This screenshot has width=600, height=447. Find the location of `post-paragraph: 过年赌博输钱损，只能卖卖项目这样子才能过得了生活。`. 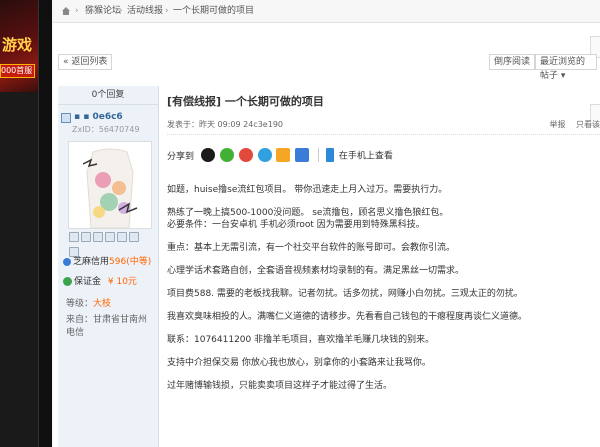

post-paragraph: 过年赌博输钱损，只能卖卖项目这样子才能过得了生活。 is located at coordinates (280, 386).